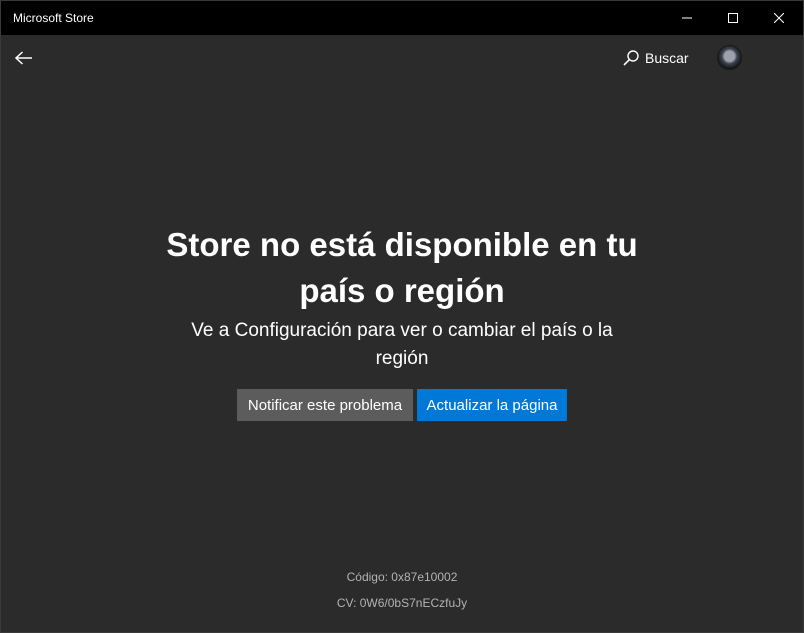 The width and height of the screenshot is (804, 633). I want to click on search-button: Buscar, so click(656, 58).